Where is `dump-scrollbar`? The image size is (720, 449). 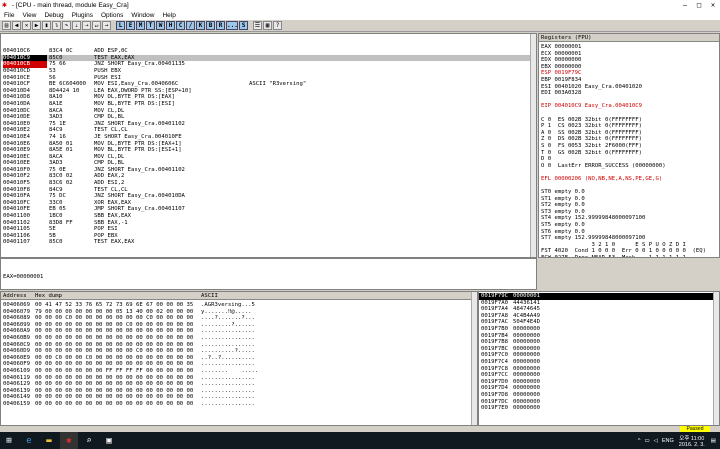 dump-scrollbar is located at coordinates (474, 358).